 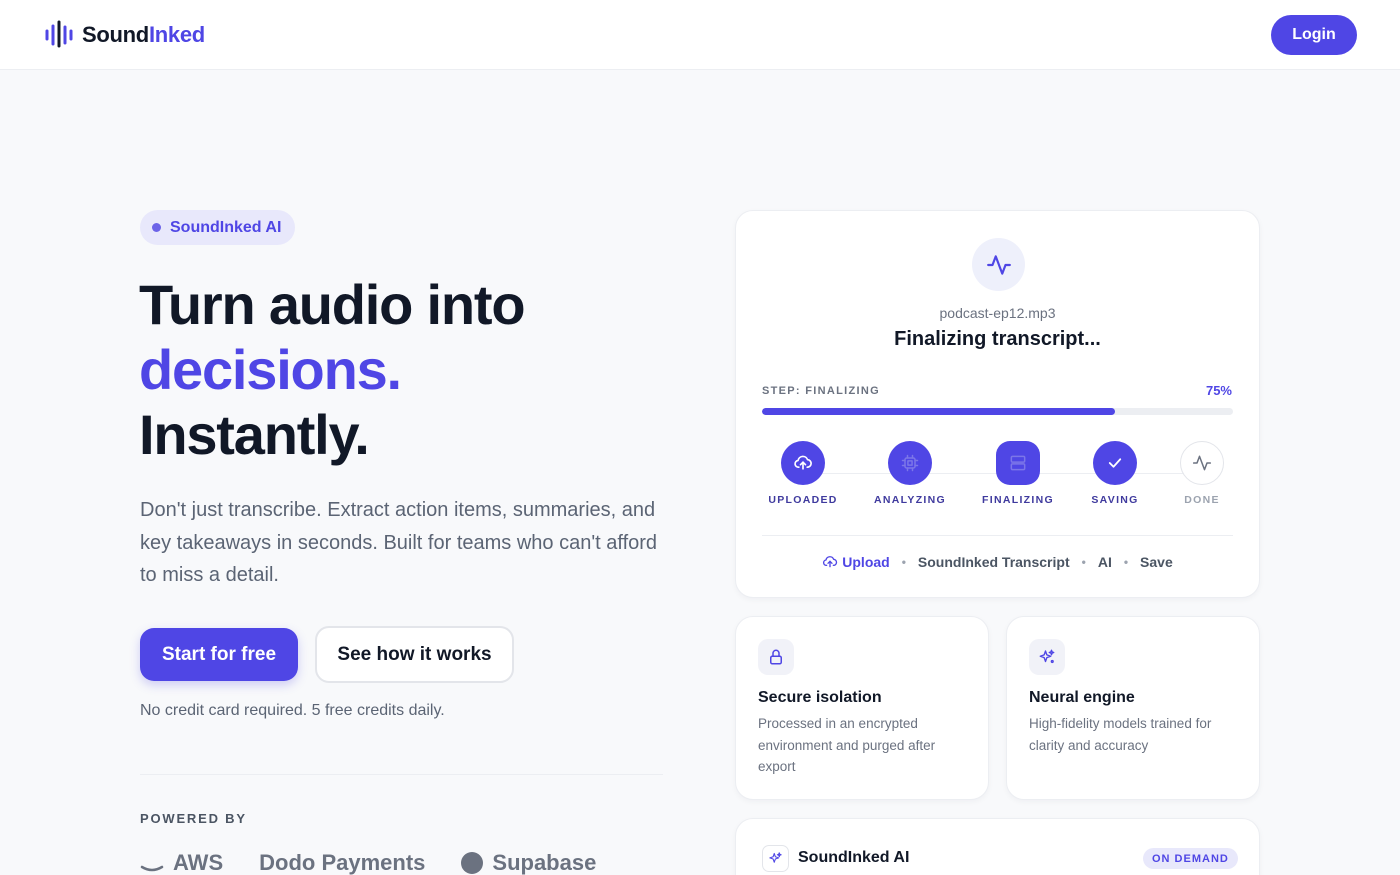 I want to click on file-name: podcast-ep12.mp3, so click(x=997, y=313).